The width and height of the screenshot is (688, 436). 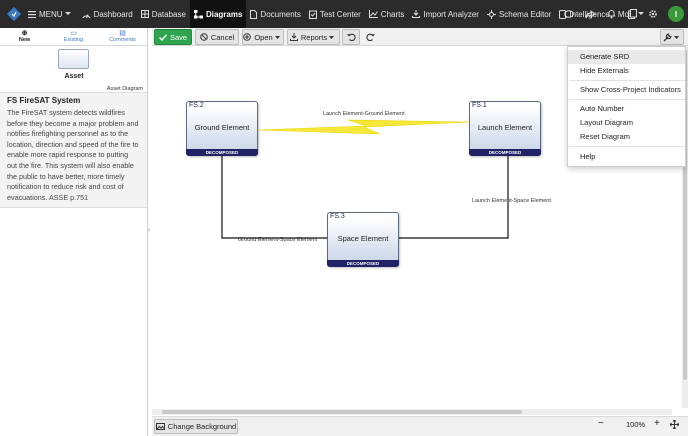 What do you see at coordinates (332, 37) in the screenshot?
I see `caret-down-icon` at bounding box center [332, 37].